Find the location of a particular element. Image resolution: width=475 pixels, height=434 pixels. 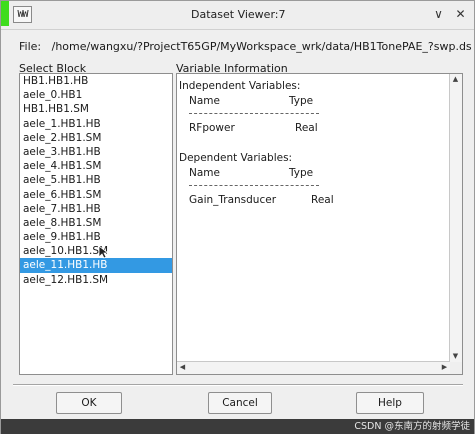

dependent-var-type: Real is located at coordinates (322, 200).